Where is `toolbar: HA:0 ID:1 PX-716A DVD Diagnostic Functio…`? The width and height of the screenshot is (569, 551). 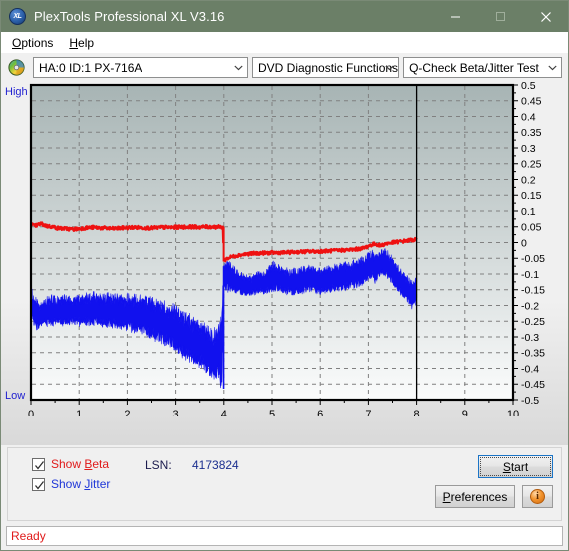
toolbar: HA:0 ID:1 PX-716A DVD Diagnostic Functio… is located at coordinates (284, 67).